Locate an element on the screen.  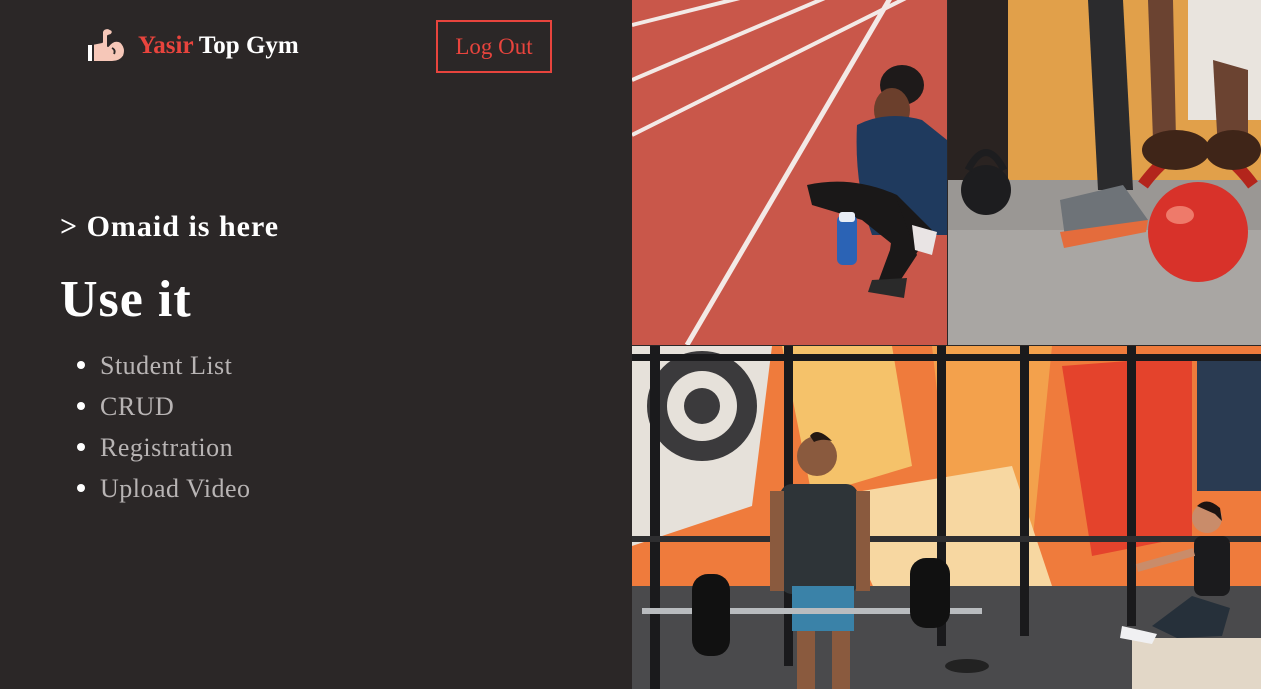
menu-item-upload-video: Upload Video is located at coordinates (164, 488).